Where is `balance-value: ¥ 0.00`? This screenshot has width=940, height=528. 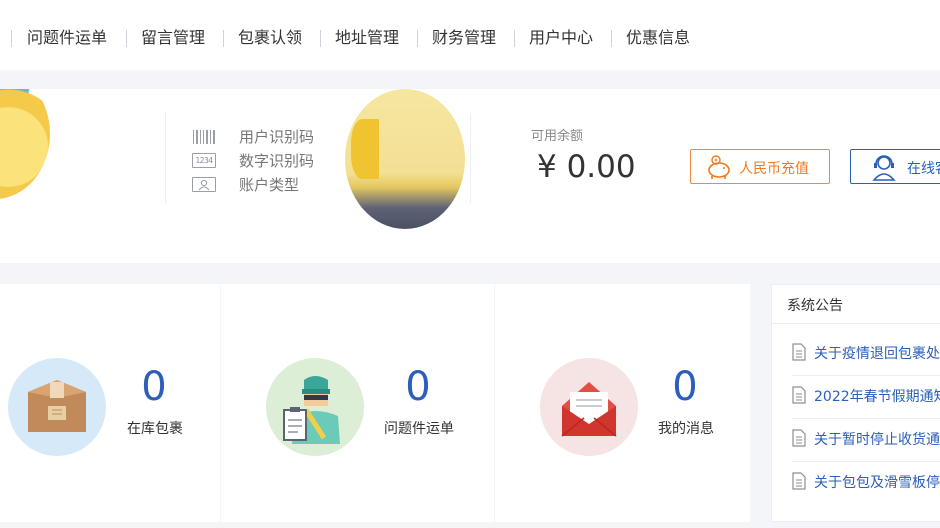 balance-value: ¥ 0.00 is located at coordinates (586, 167).